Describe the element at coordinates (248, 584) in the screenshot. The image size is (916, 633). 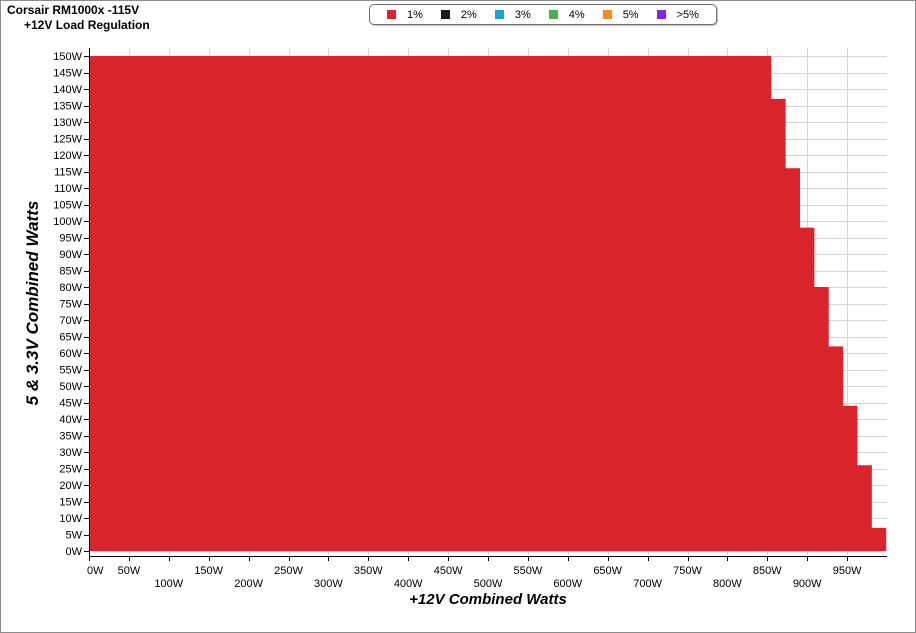
I see `x-tick-label: 200W` at that location.